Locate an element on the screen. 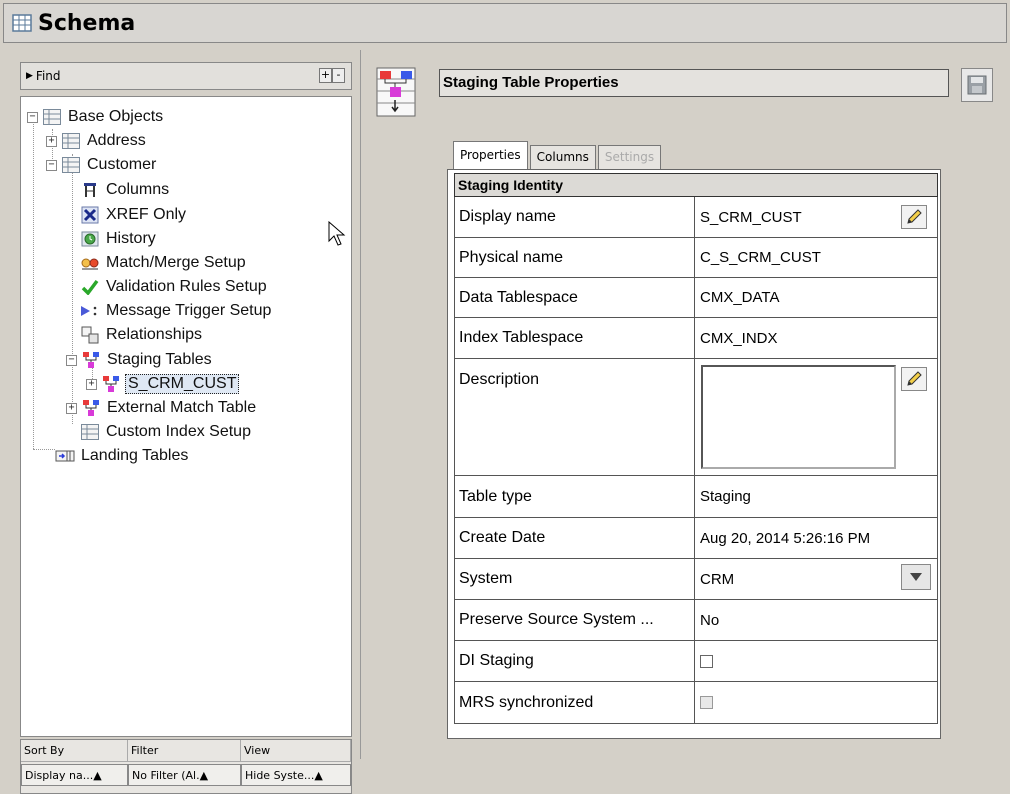 This screenshot has height=794, width=1010. description-field is located at coordinates (816, 417).